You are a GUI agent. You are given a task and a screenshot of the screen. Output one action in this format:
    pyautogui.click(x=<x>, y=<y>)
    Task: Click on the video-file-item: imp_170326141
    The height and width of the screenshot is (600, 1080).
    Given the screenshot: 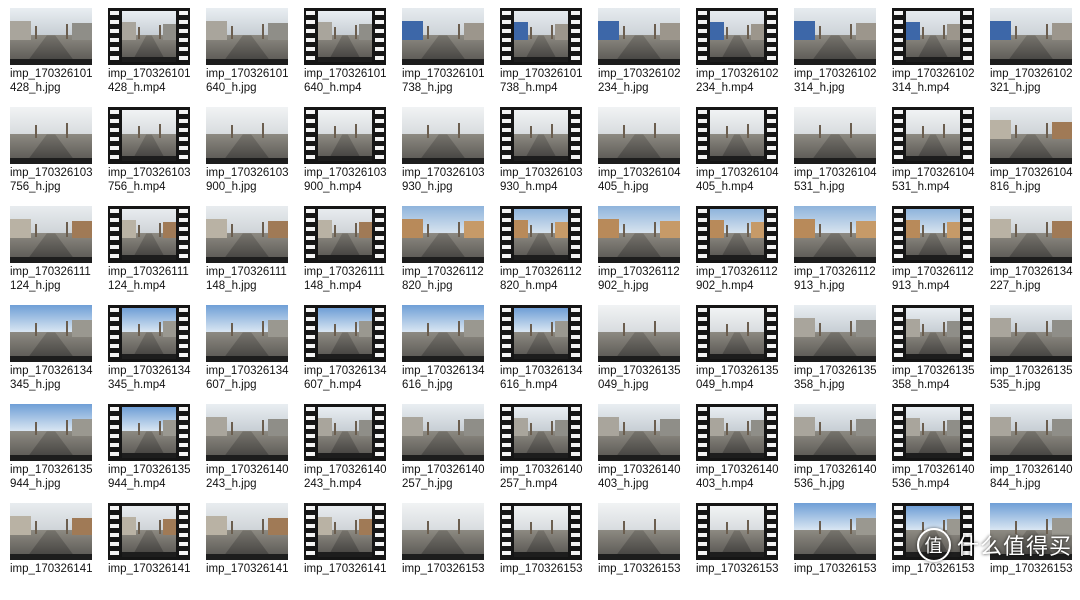 What is the action you would take?
    pyautogui.click(x=347, y=550)
    